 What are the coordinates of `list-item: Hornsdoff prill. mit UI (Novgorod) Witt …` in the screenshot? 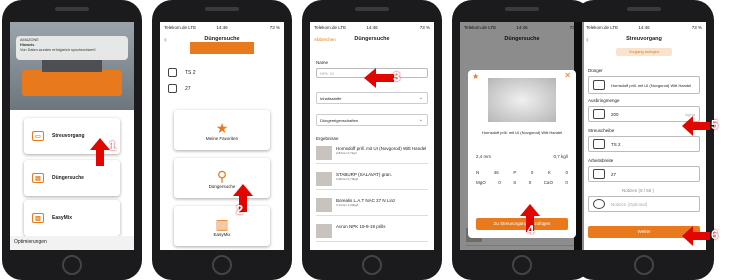 It's located at (372, 155).